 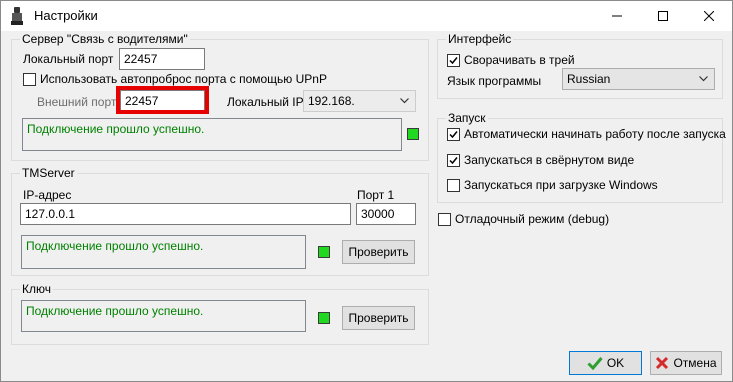 What do you see at coordinates (68, 59) in the screenshot?
I see `local-port-label: Локальный порт` at bounding box center [68, 59].